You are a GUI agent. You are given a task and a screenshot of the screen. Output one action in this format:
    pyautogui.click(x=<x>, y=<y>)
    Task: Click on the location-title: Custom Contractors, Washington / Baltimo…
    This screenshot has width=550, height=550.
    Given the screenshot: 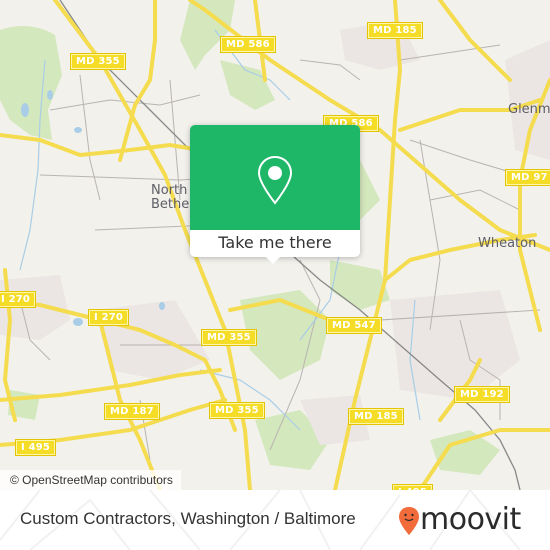 What is the action you would take?
    pyautogui.click(x=188, y=518)
    